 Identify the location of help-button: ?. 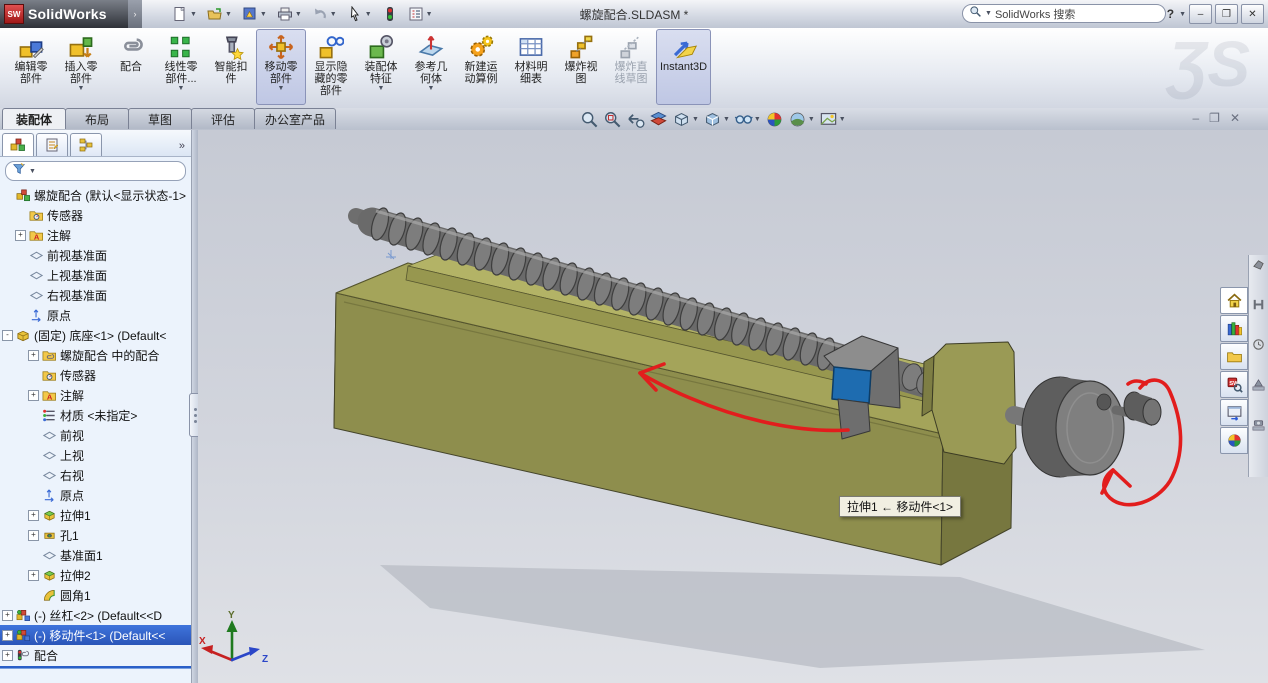
(1170, 14).